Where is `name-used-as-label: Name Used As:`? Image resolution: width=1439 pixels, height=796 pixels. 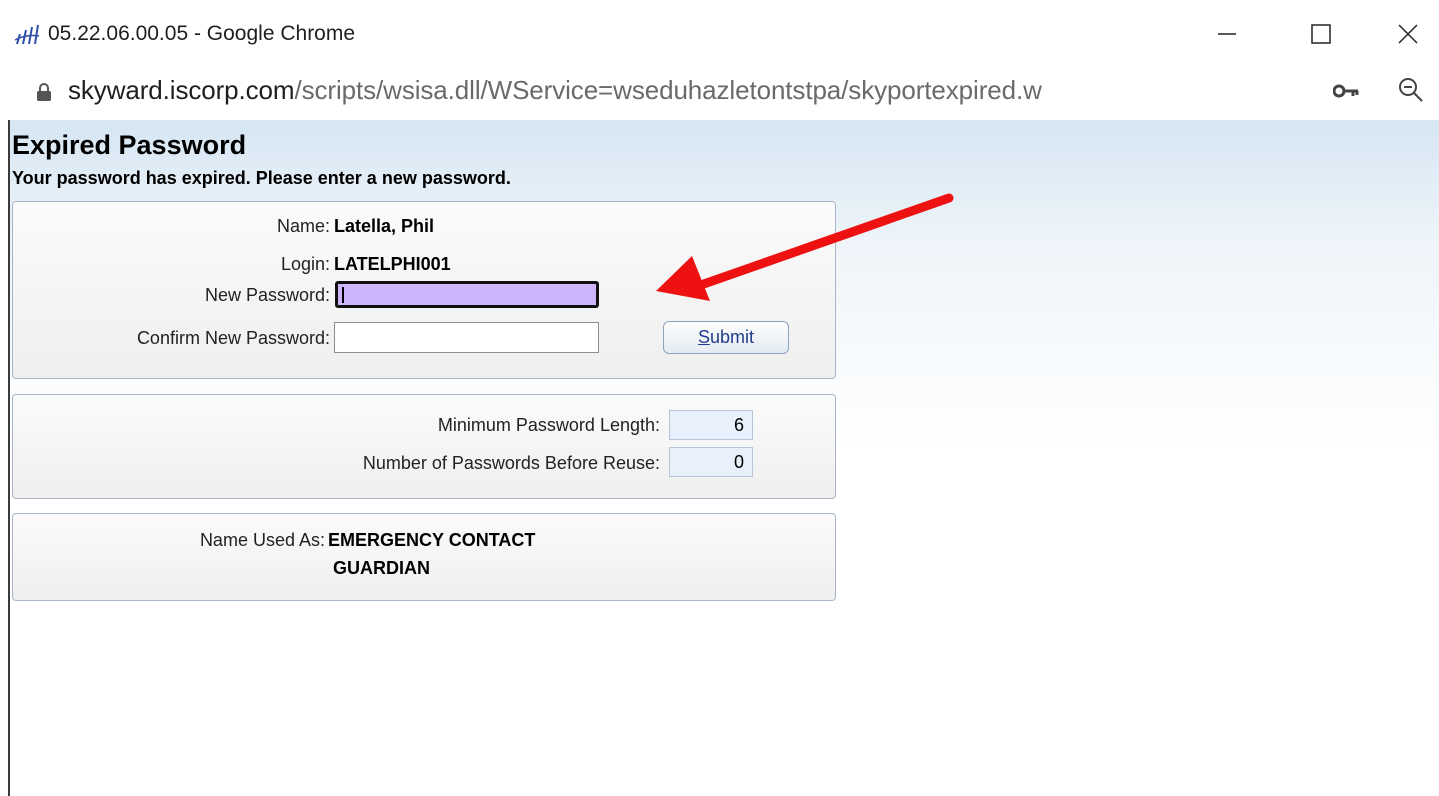 name-used-as-label: Name Used As: is located at coordinates (262, 540).